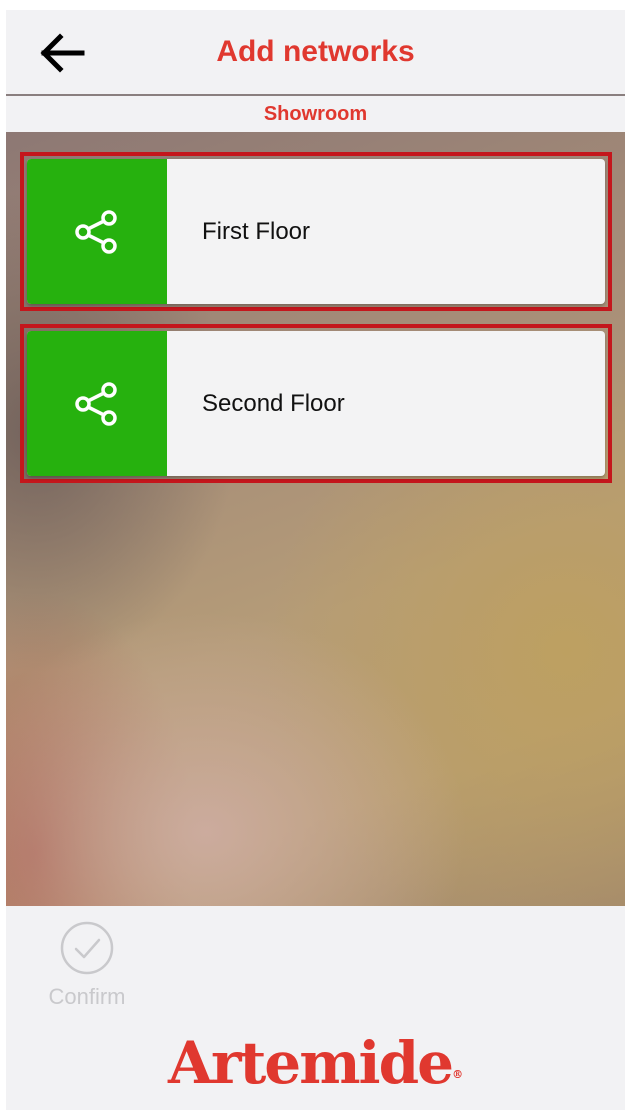  I want to click on app-header: Add networks, so click(315, 52).